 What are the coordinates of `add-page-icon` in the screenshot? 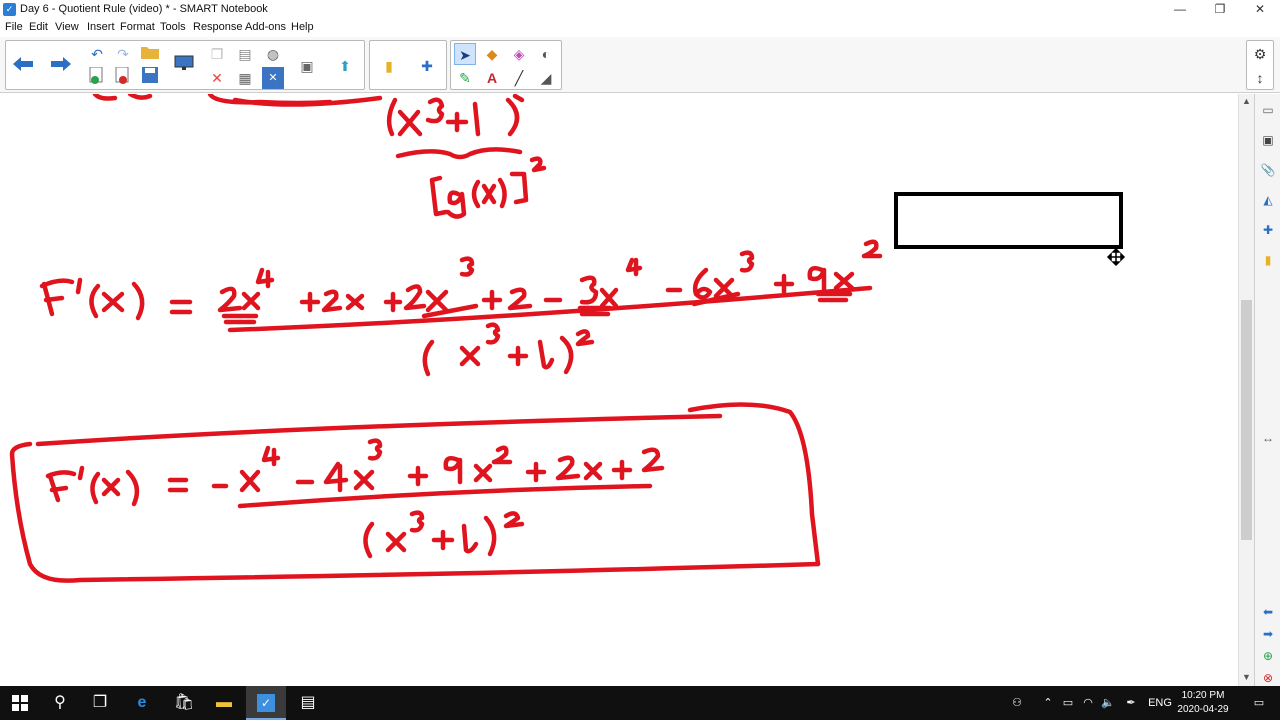 It's located at (97, 77).